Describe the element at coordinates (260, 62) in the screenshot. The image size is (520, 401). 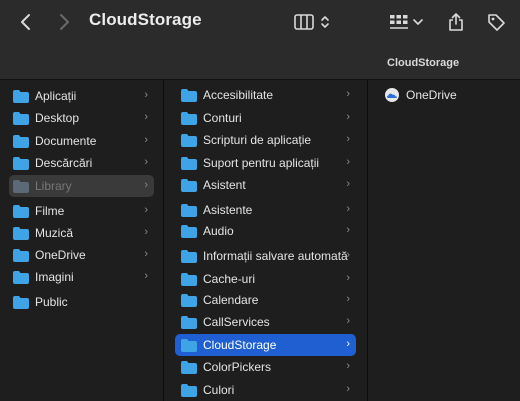
I see `column-header-strip: CloudStorage` at that location.